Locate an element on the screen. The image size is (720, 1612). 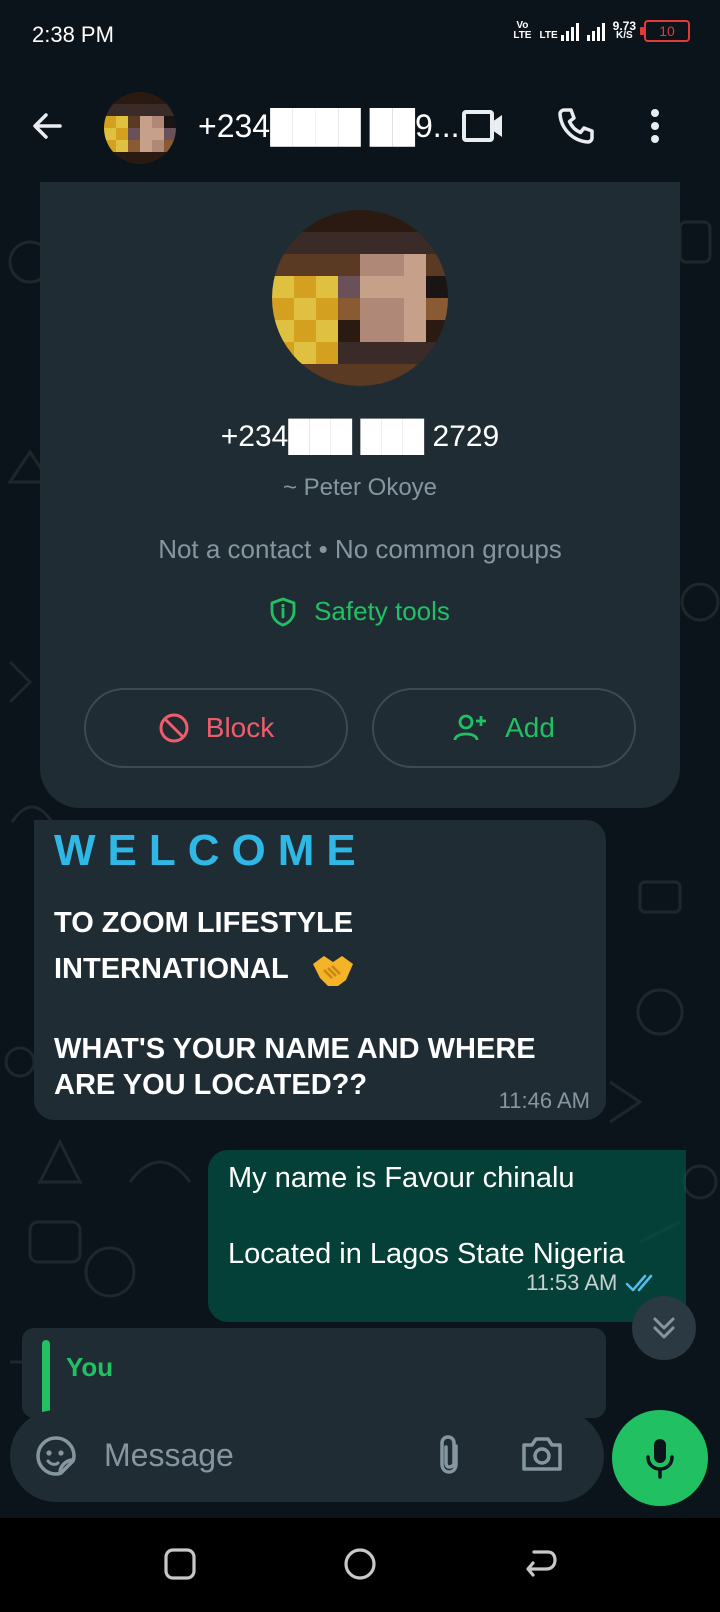
status-indicators: Vo LTE LTE 9.73 K/S 10 is located at coordinates (601, 31).